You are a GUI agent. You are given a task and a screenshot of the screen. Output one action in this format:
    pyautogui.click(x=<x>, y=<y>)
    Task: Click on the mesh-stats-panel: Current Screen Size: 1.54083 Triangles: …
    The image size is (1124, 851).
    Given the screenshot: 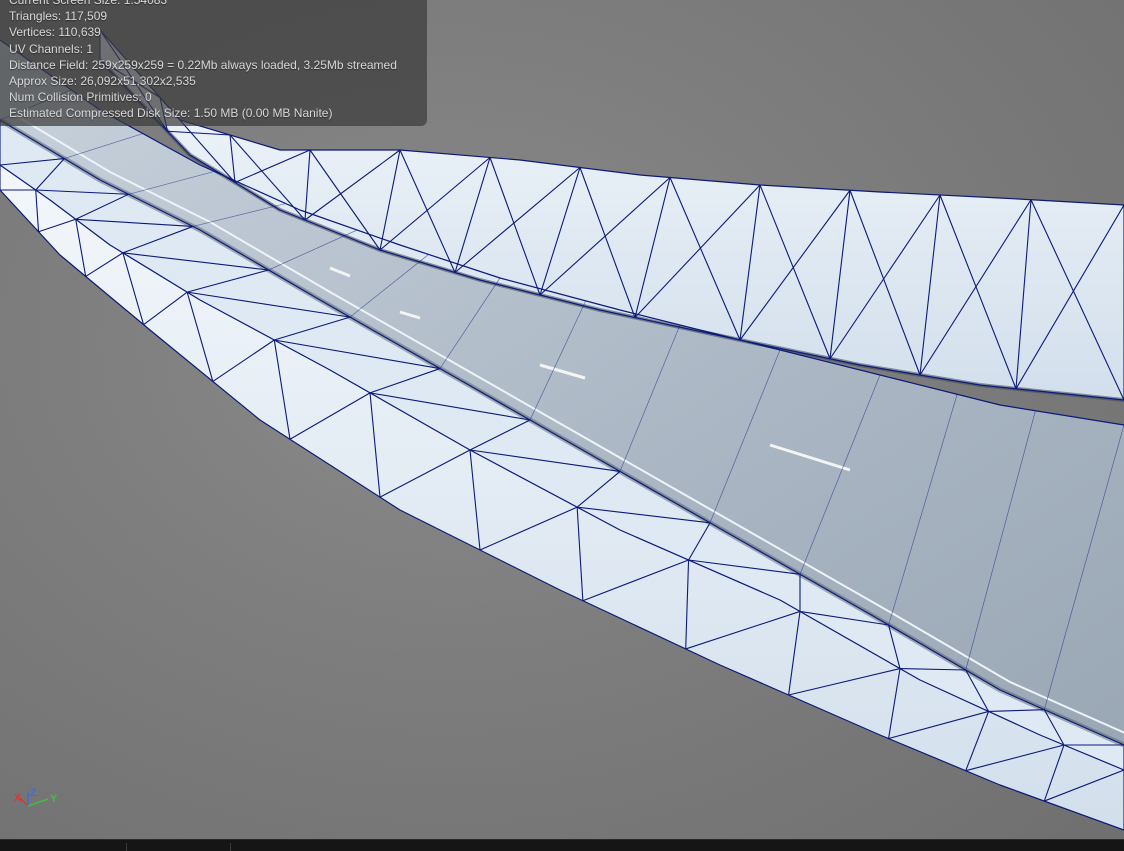 What is the action you would take?
    pyautogui.click(x=213, y=63)
    